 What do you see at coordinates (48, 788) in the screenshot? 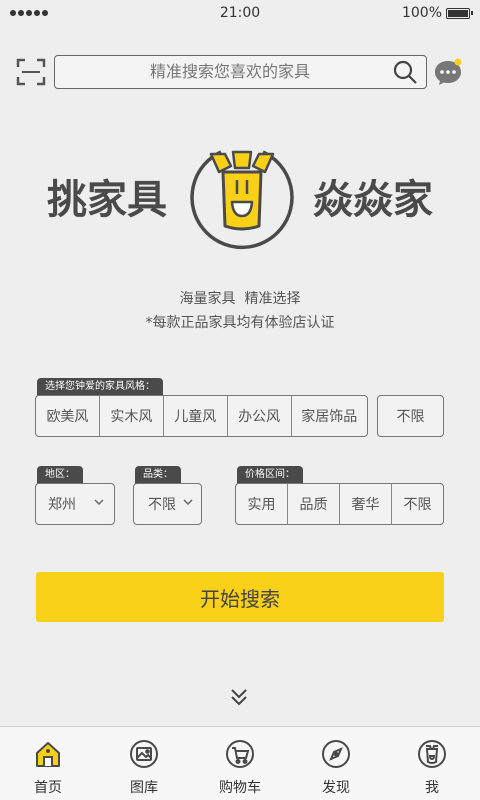
I see `nav-label-home: 首页` at bounding box center [48, 788].